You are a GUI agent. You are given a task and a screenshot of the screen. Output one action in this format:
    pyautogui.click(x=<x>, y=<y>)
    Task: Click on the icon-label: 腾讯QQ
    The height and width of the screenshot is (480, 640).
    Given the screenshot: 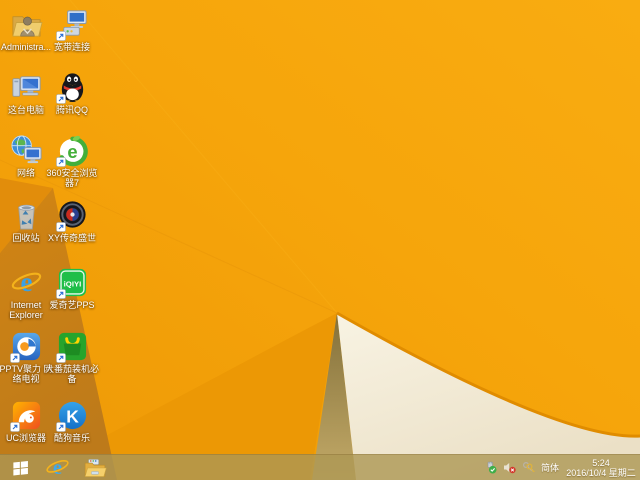 What is the action you would take?
    pyautogui.click(x=71, y=110)
    